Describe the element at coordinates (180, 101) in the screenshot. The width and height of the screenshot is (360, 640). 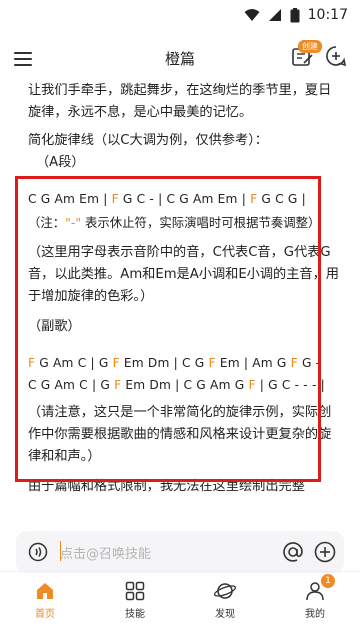
I see `intro-text: 让我们手牵手，跳起舞步，在这绚烂的季节里，夏日旋律，永远不息，是心中最美的记忆。` at that location.